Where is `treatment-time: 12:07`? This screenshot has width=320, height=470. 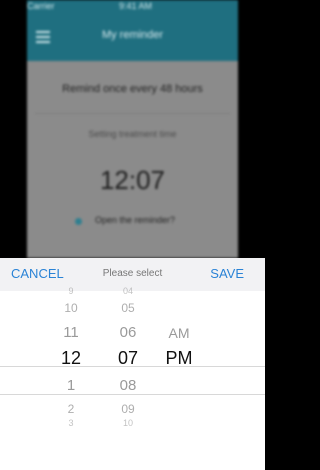
treatment-time: 12:07 is located at coordinates (132, 180).